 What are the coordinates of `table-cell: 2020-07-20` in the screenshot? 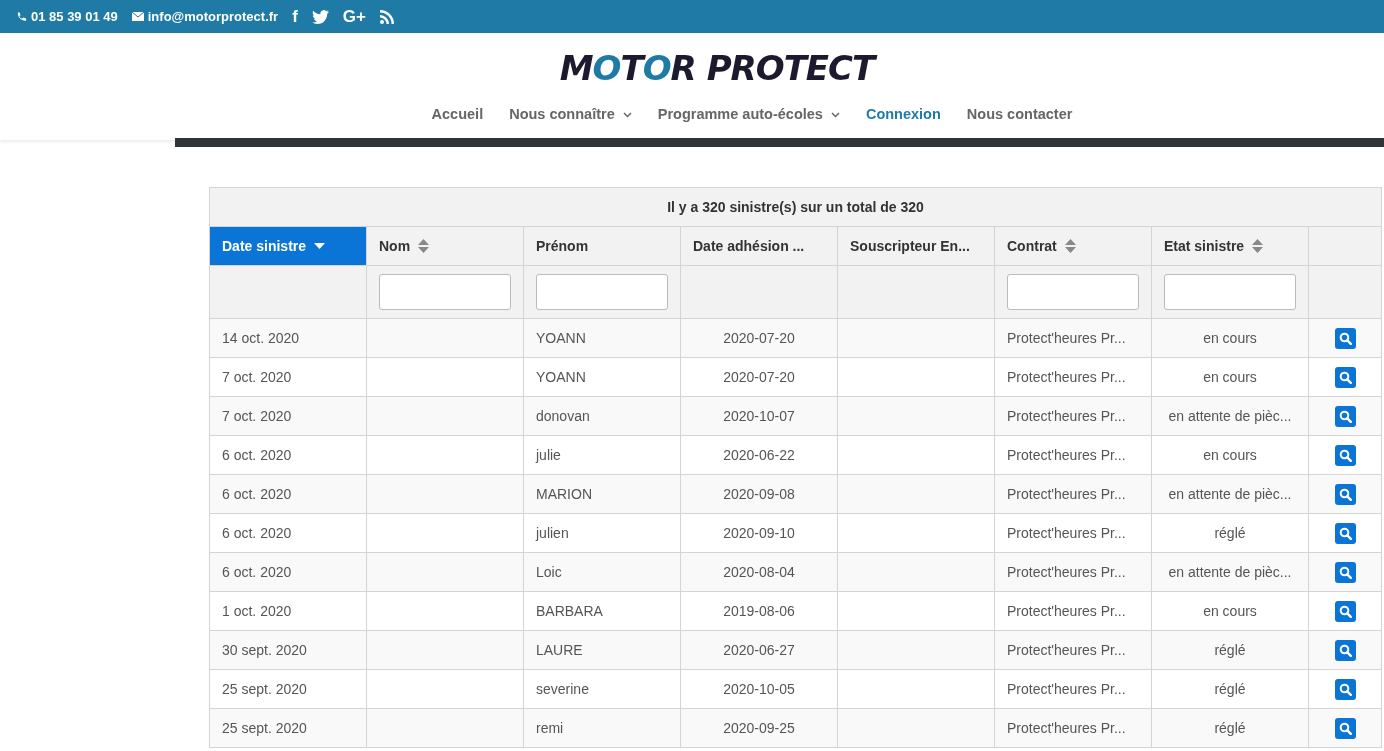 It's located at (759, 338).